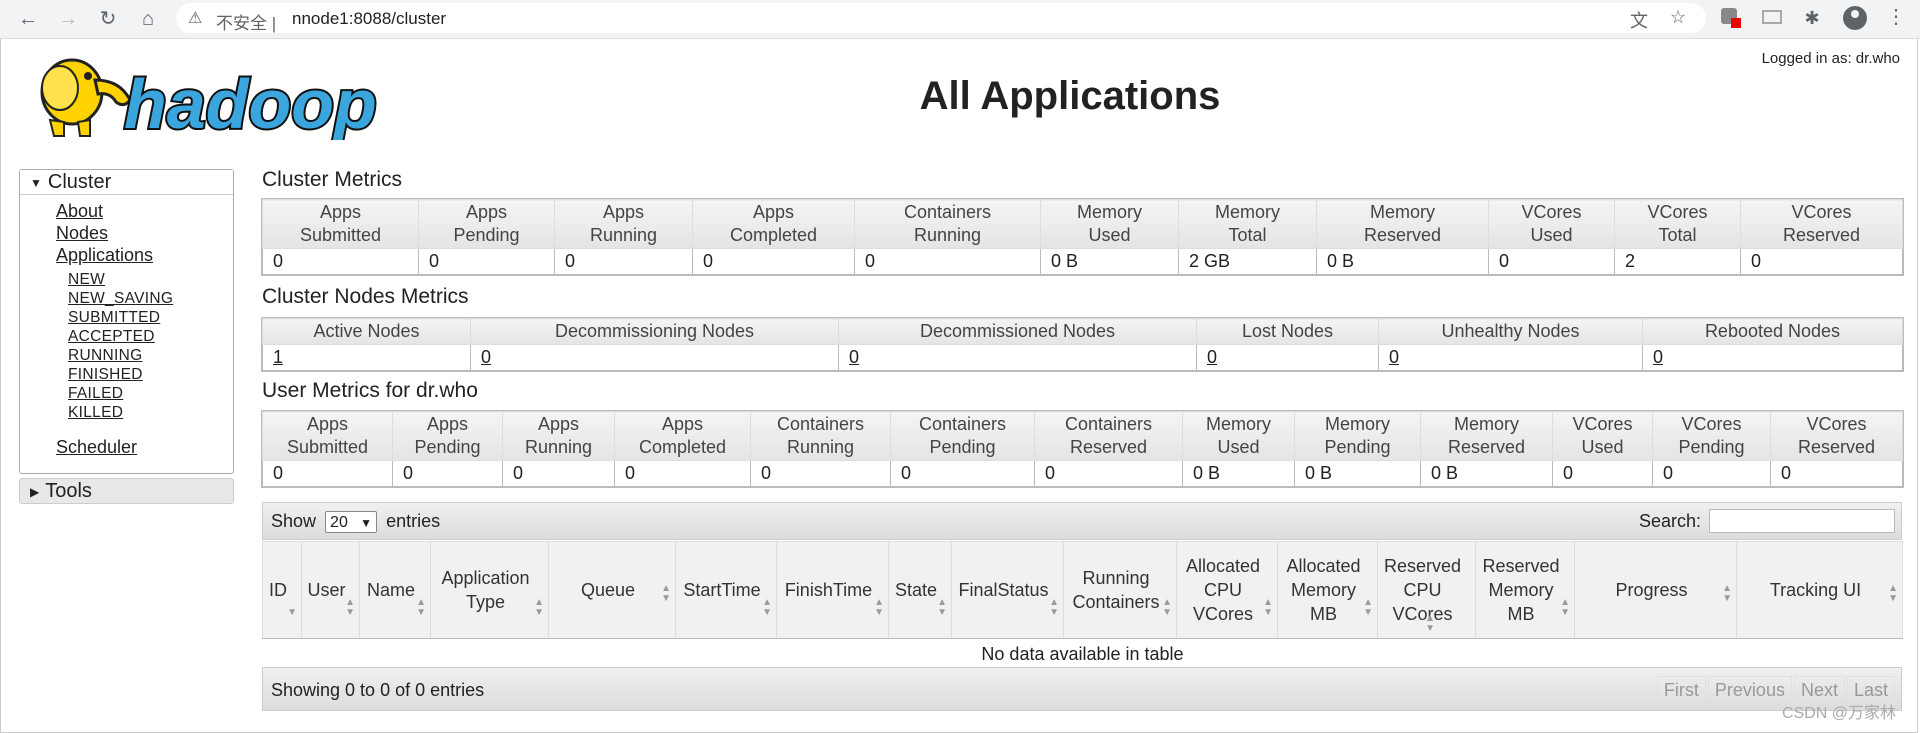  What do you see at coordinates (86, 280) in the screenshot?
I see `sidebar-state-new: NEW` at bounding box center [86, 280].